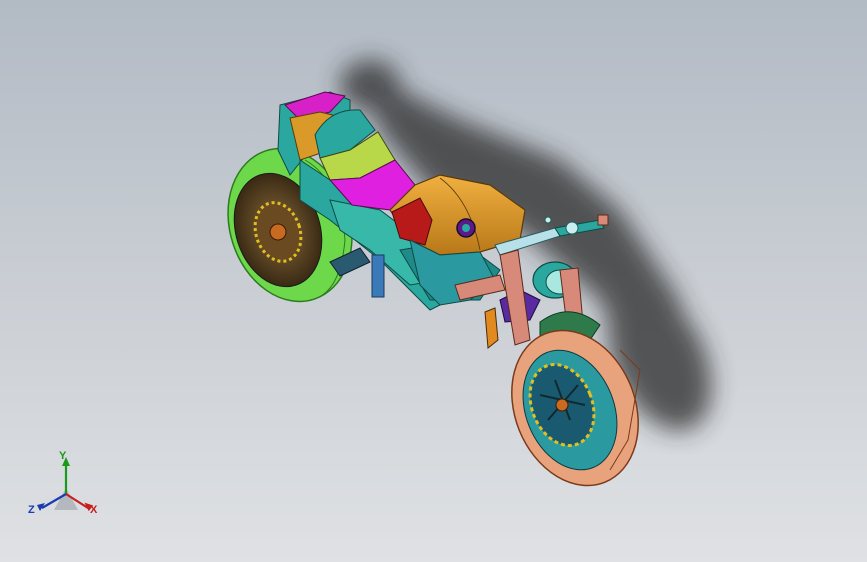  I want to click on view-orientation-triad: Y Z X, so click(66, 484).